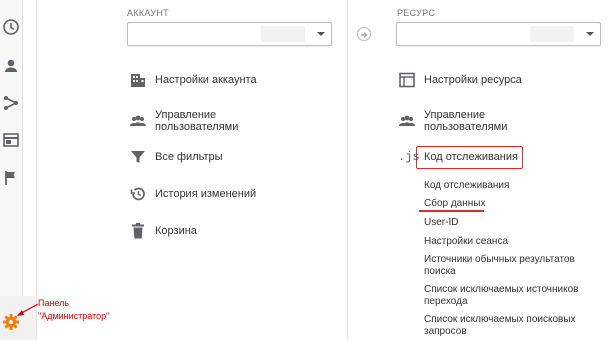  I want to click on annotation-line2: "Администратор", so click(74, 316).